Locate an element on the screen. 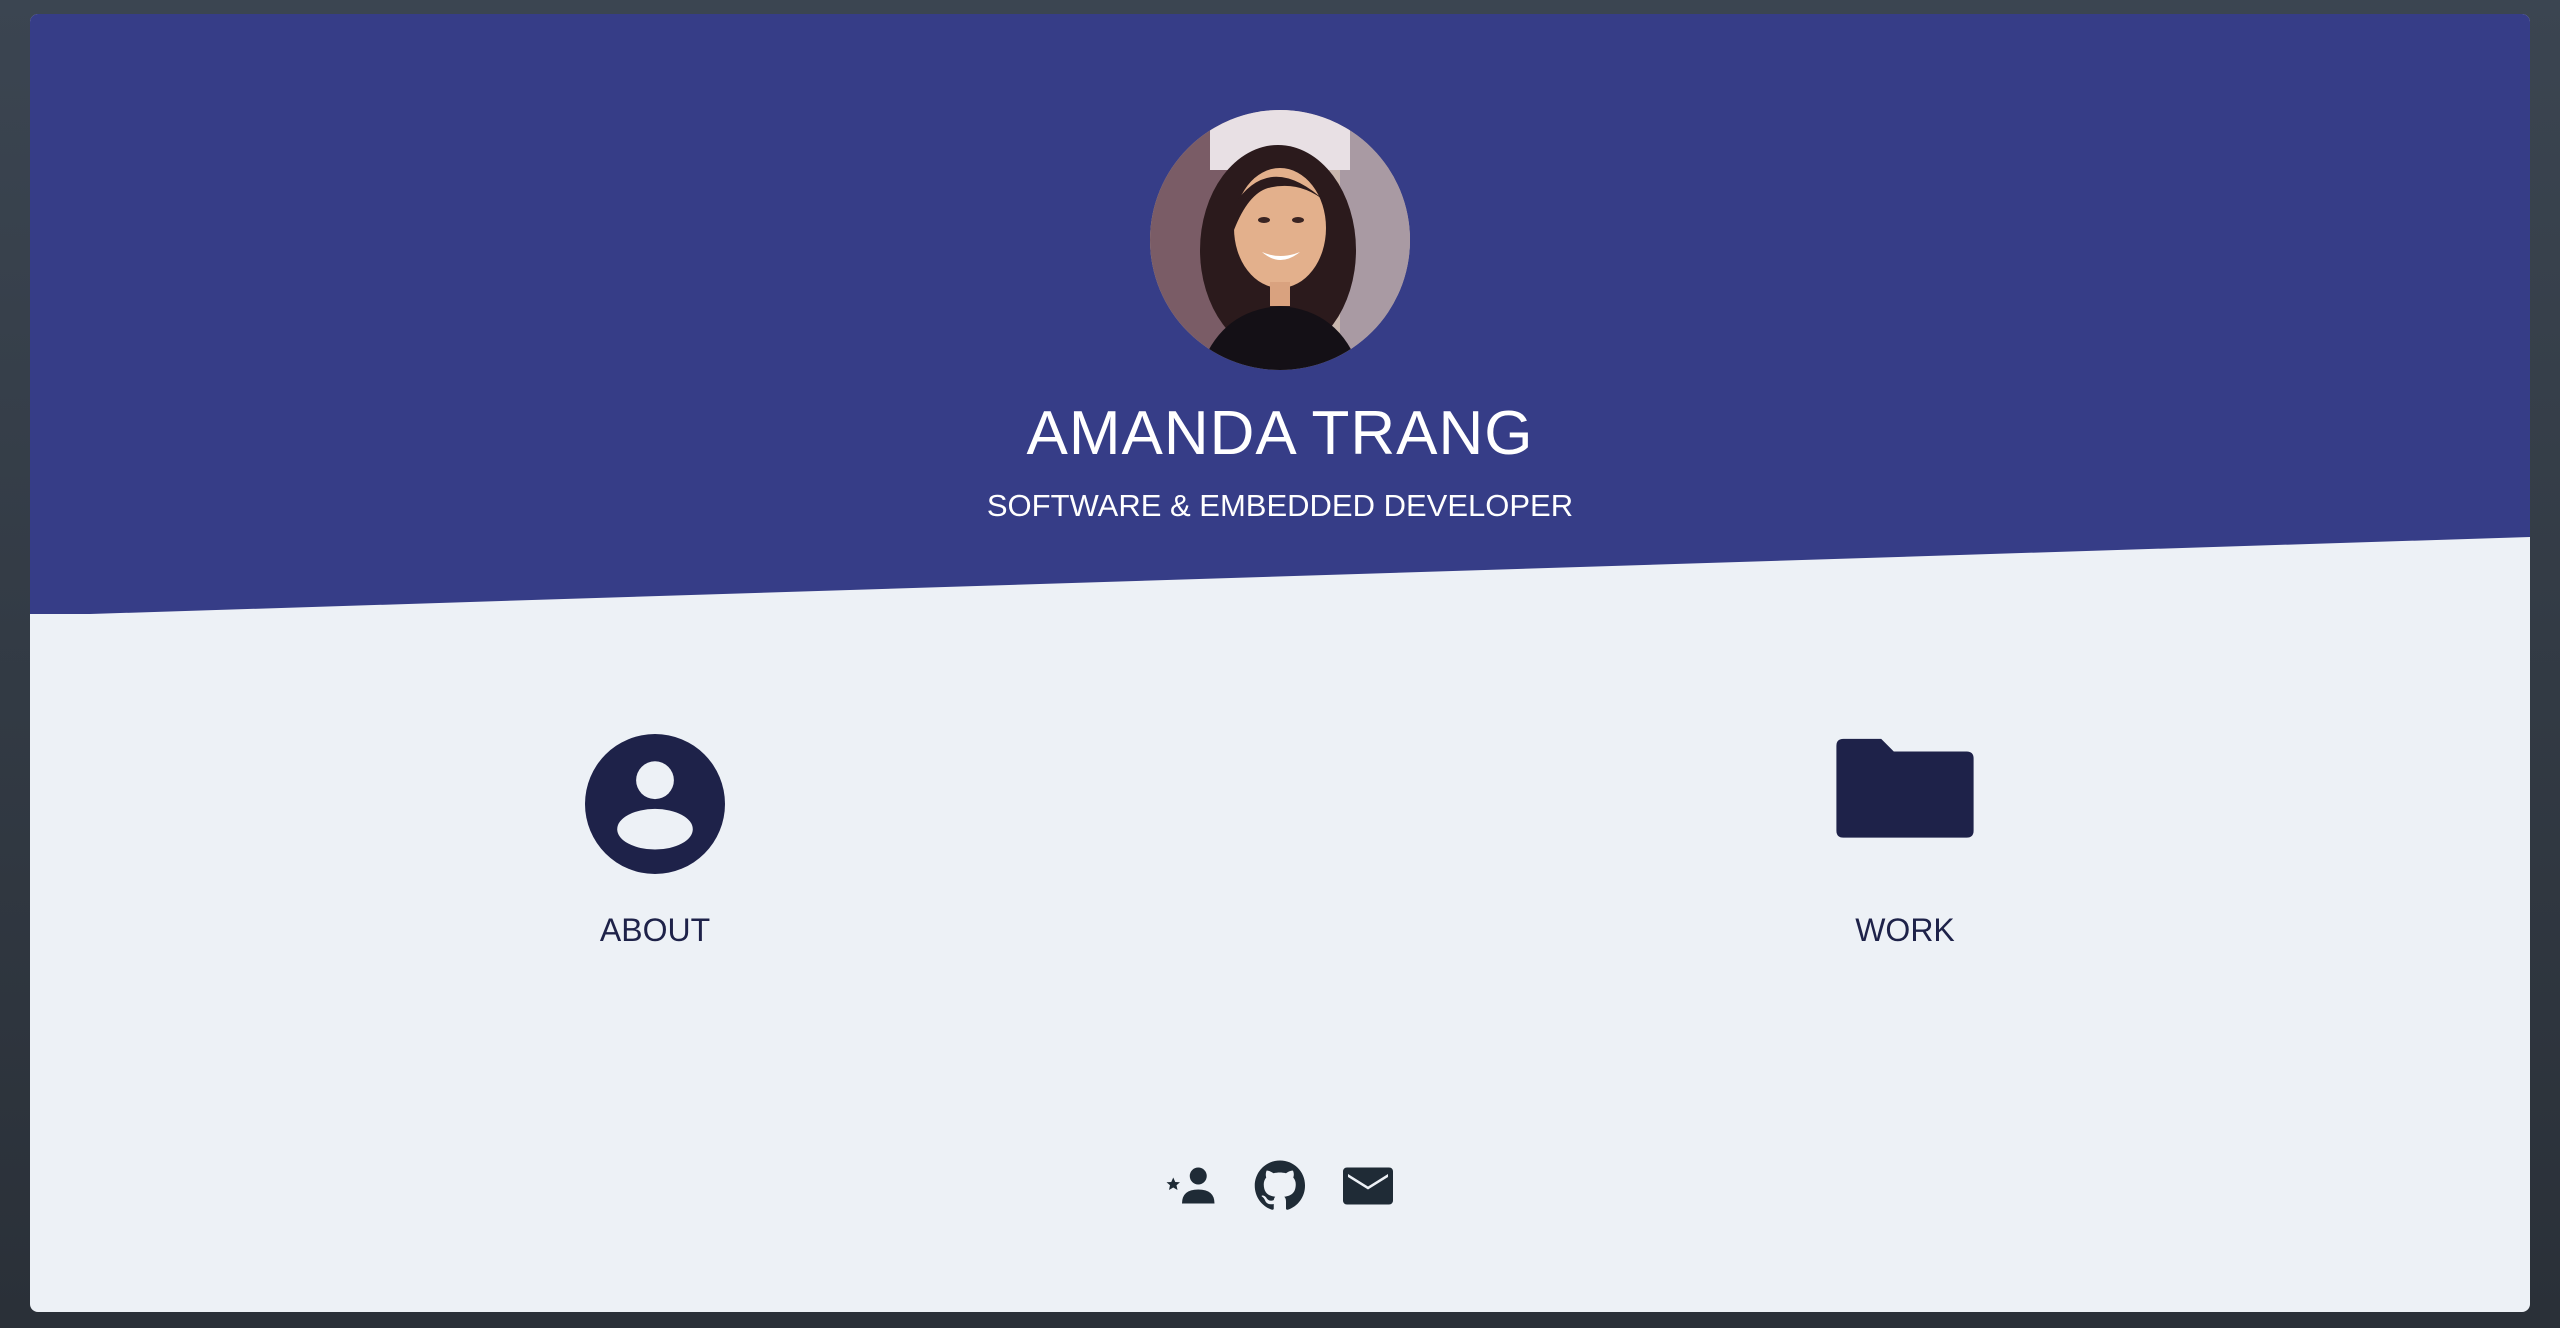 The image size is (2560, 1328). avatar is located at coordinates (1280, 240).